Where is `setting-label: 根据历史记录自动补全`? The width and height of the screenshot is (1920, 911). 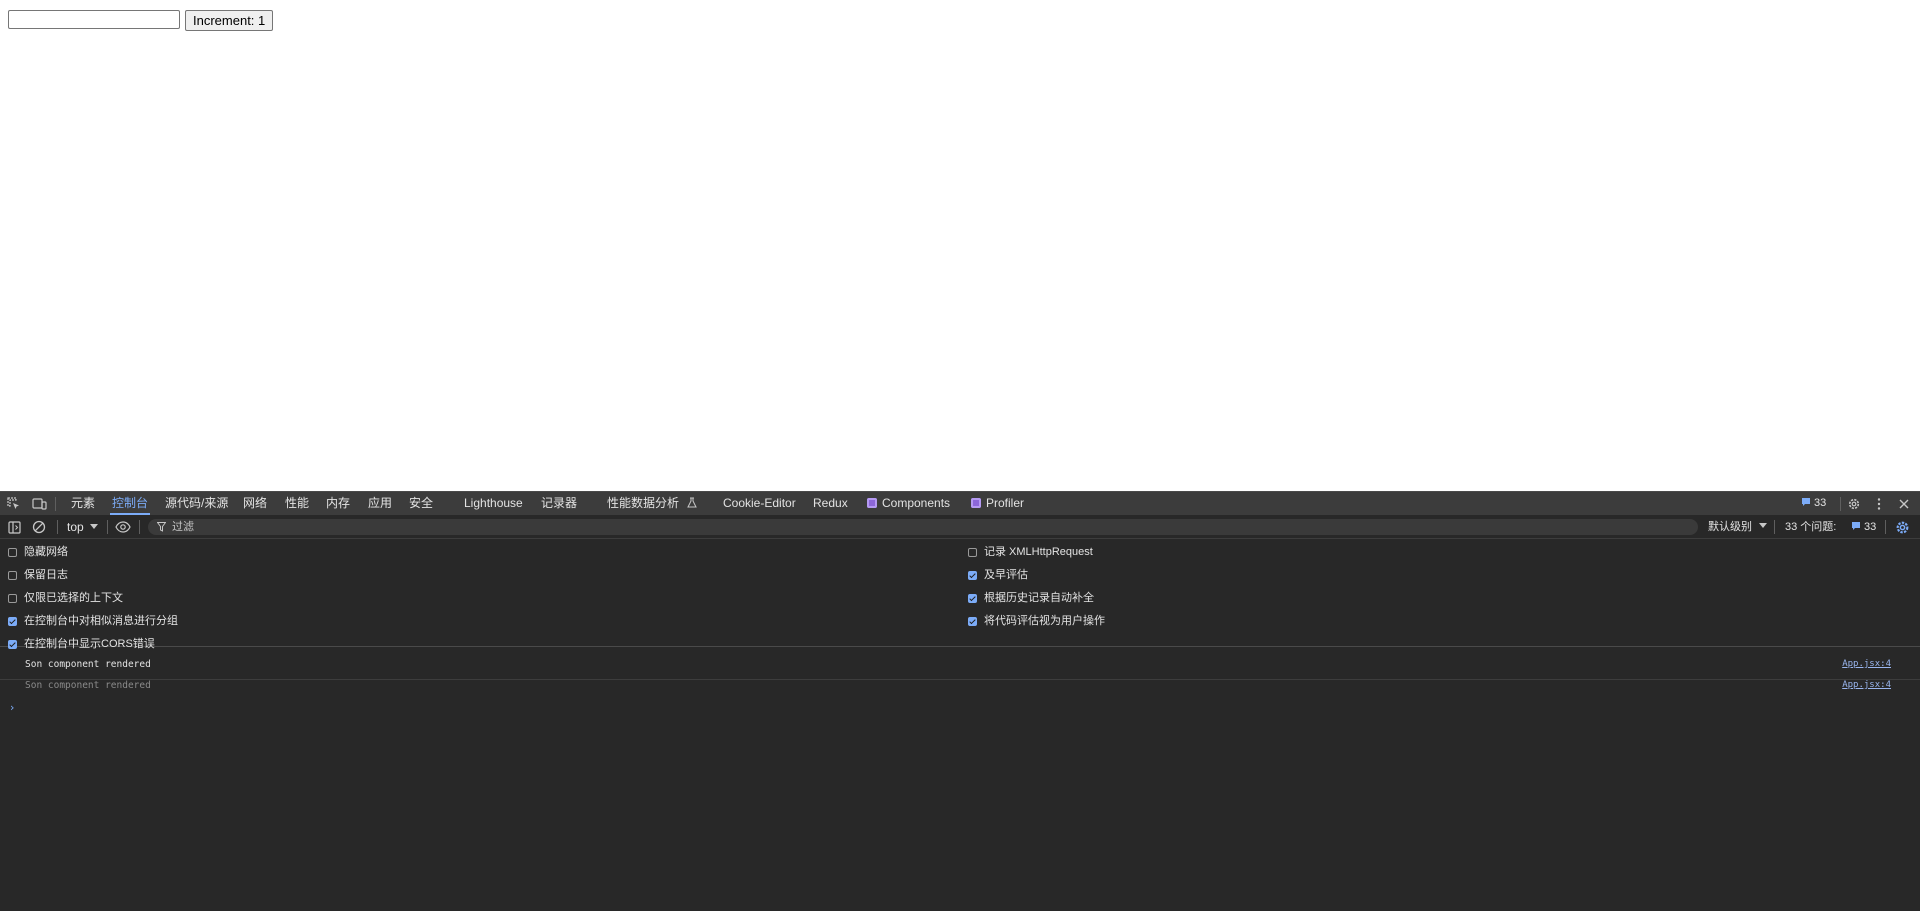 setting-label: 根据历史记录自动补全 is located at coordinates (1039, 598).